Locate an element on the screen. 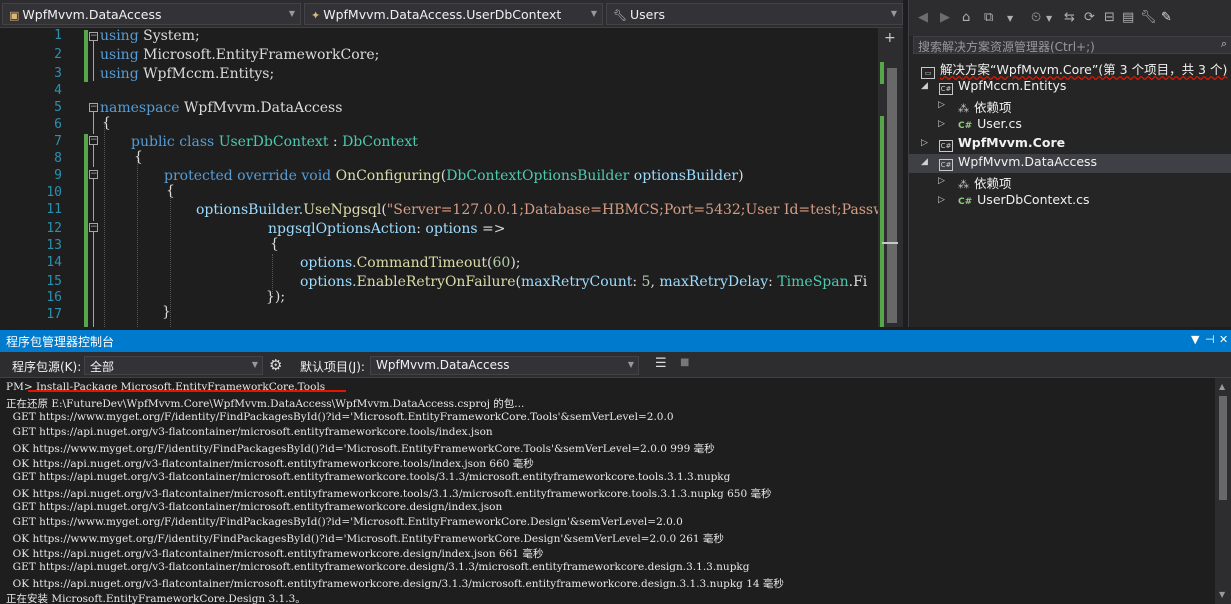 The image size is (1231, 604). editor-vertical-scrollbar: + is located at coordinates (890, 177).